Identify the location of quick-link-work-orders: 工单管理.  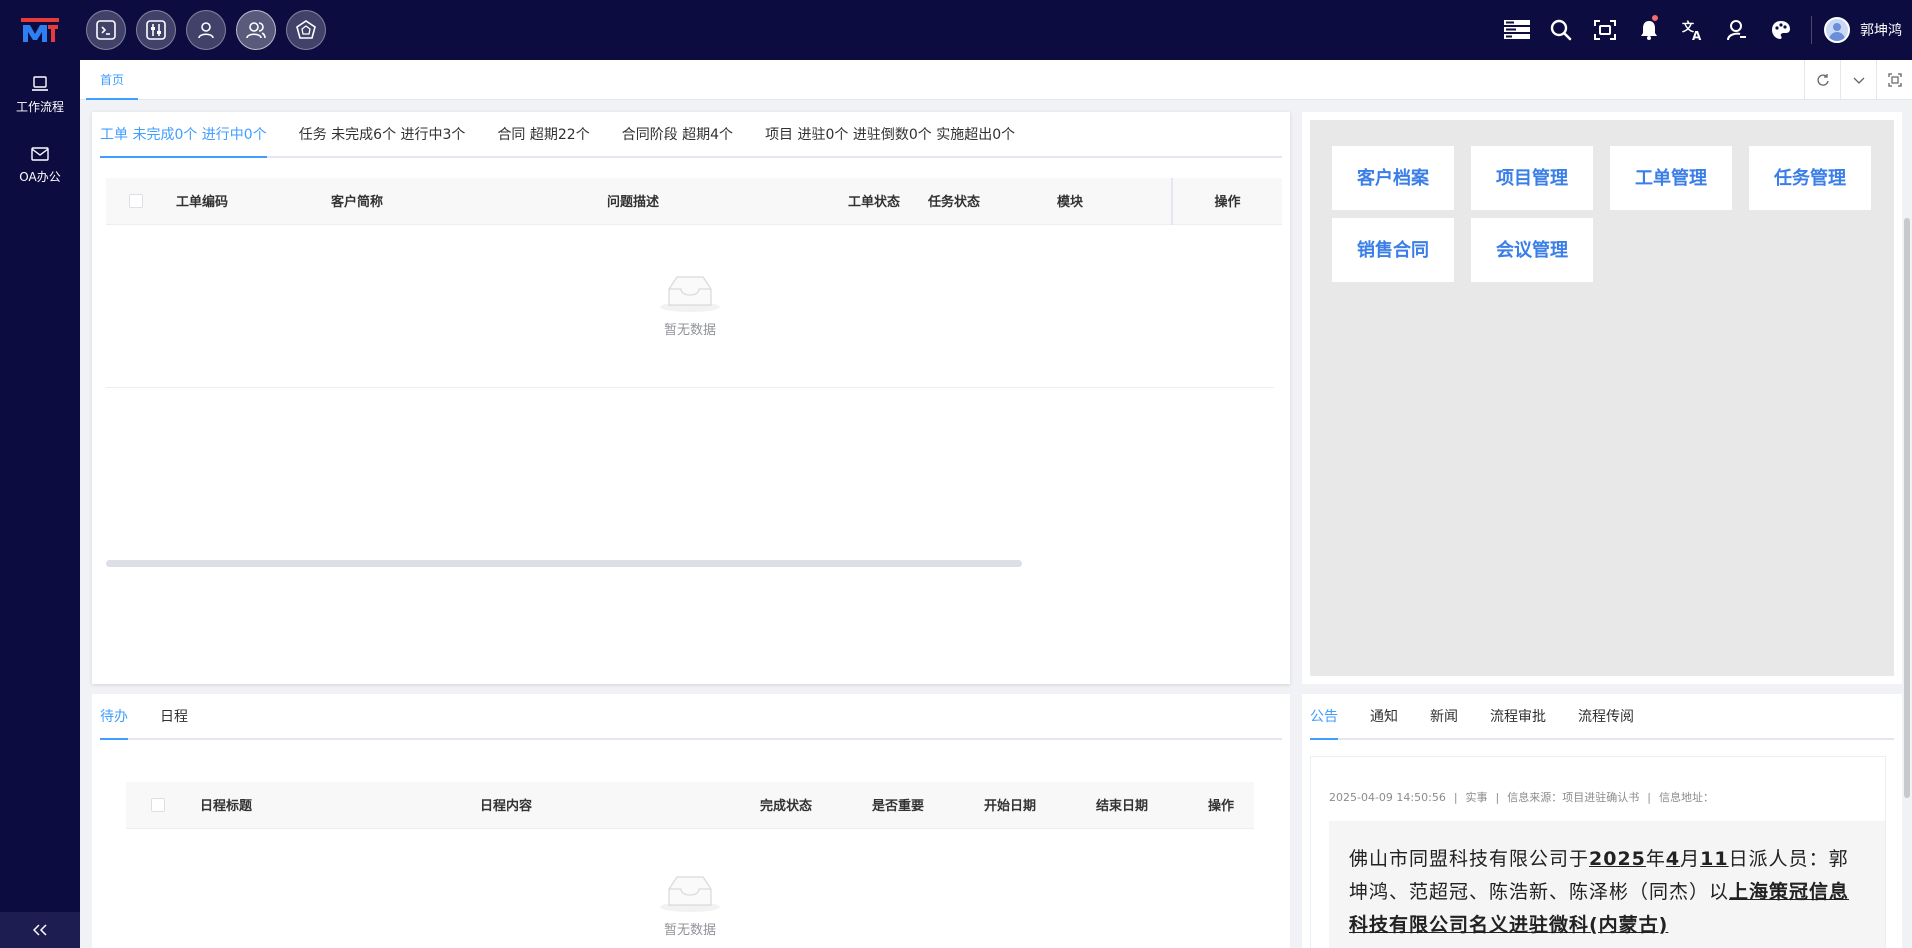
(1671, 178).